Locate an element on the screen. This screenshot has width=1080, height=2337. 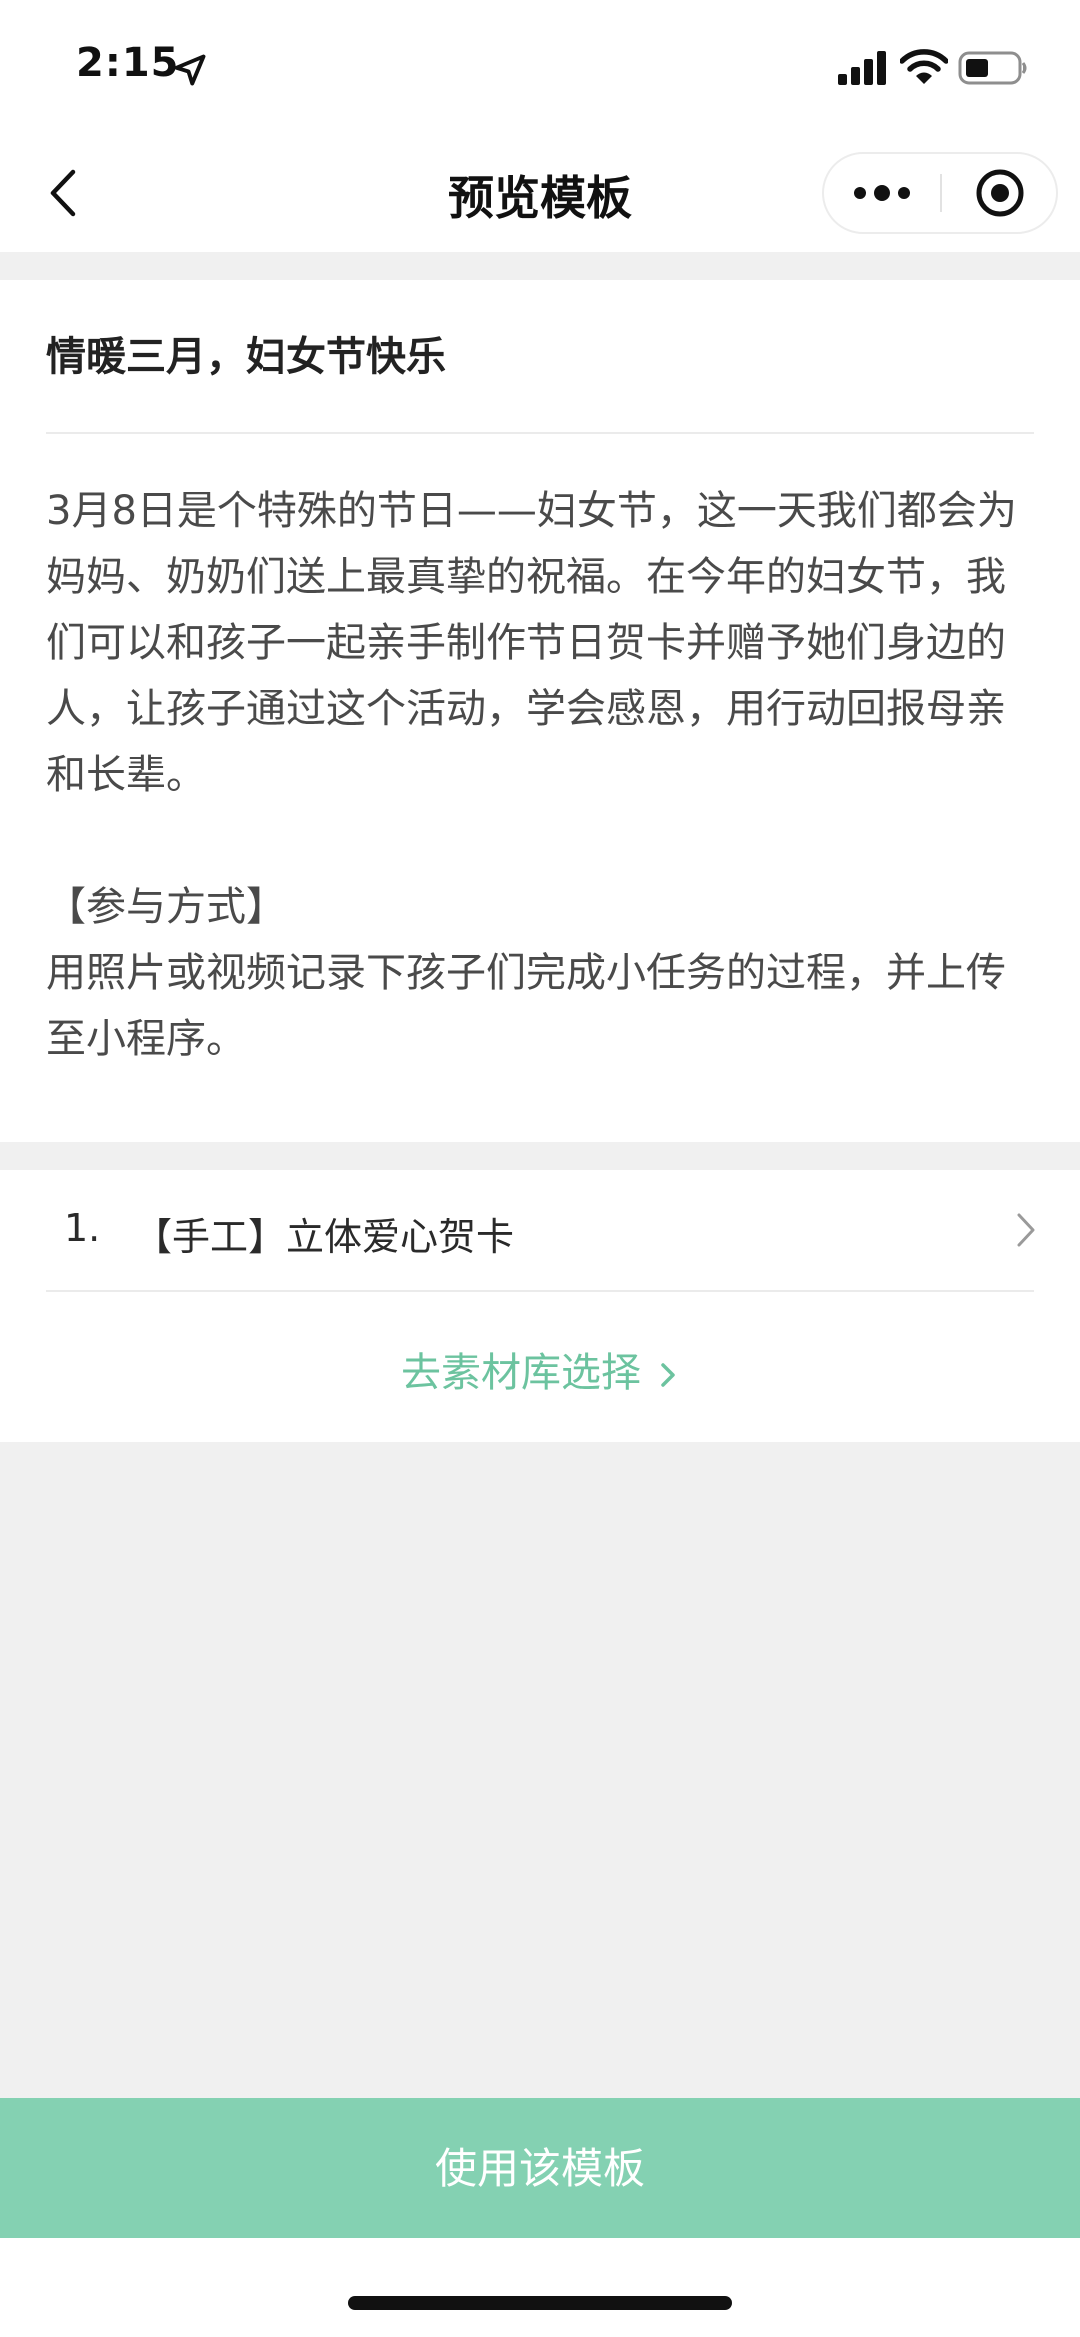
article-paragraph: 用照片或视频记录下孩子们完成小任务的过程，并上传至小程序。 is located at coordinates (526, 1006).